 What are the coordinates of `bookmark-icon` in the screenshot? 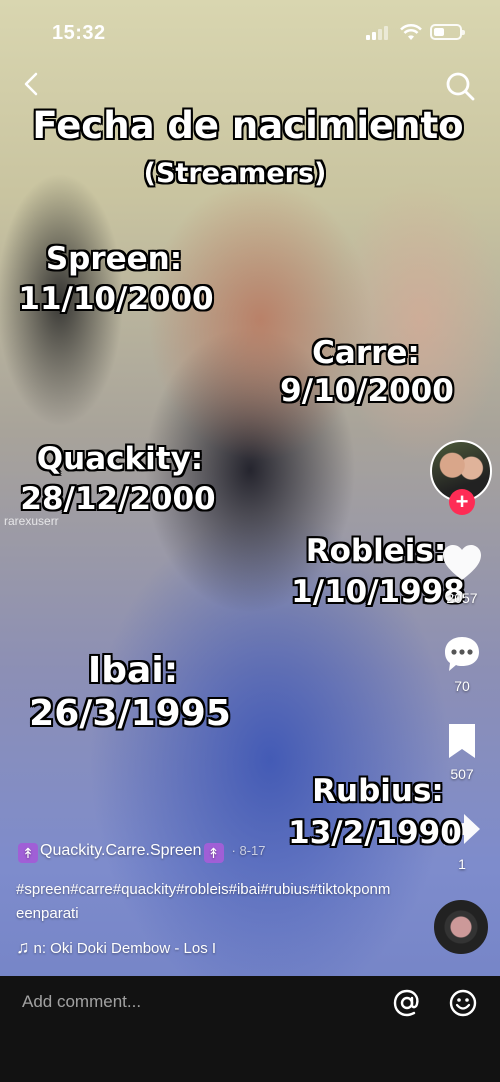 It's located at (462, 741).